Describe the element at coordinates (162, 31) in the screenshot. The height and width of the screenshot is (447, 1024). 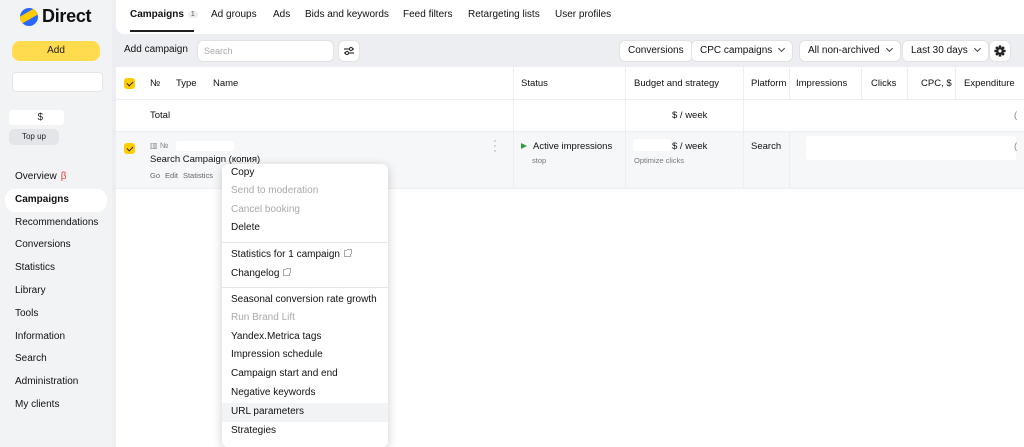
I see `active-tab-indicator` at that location.